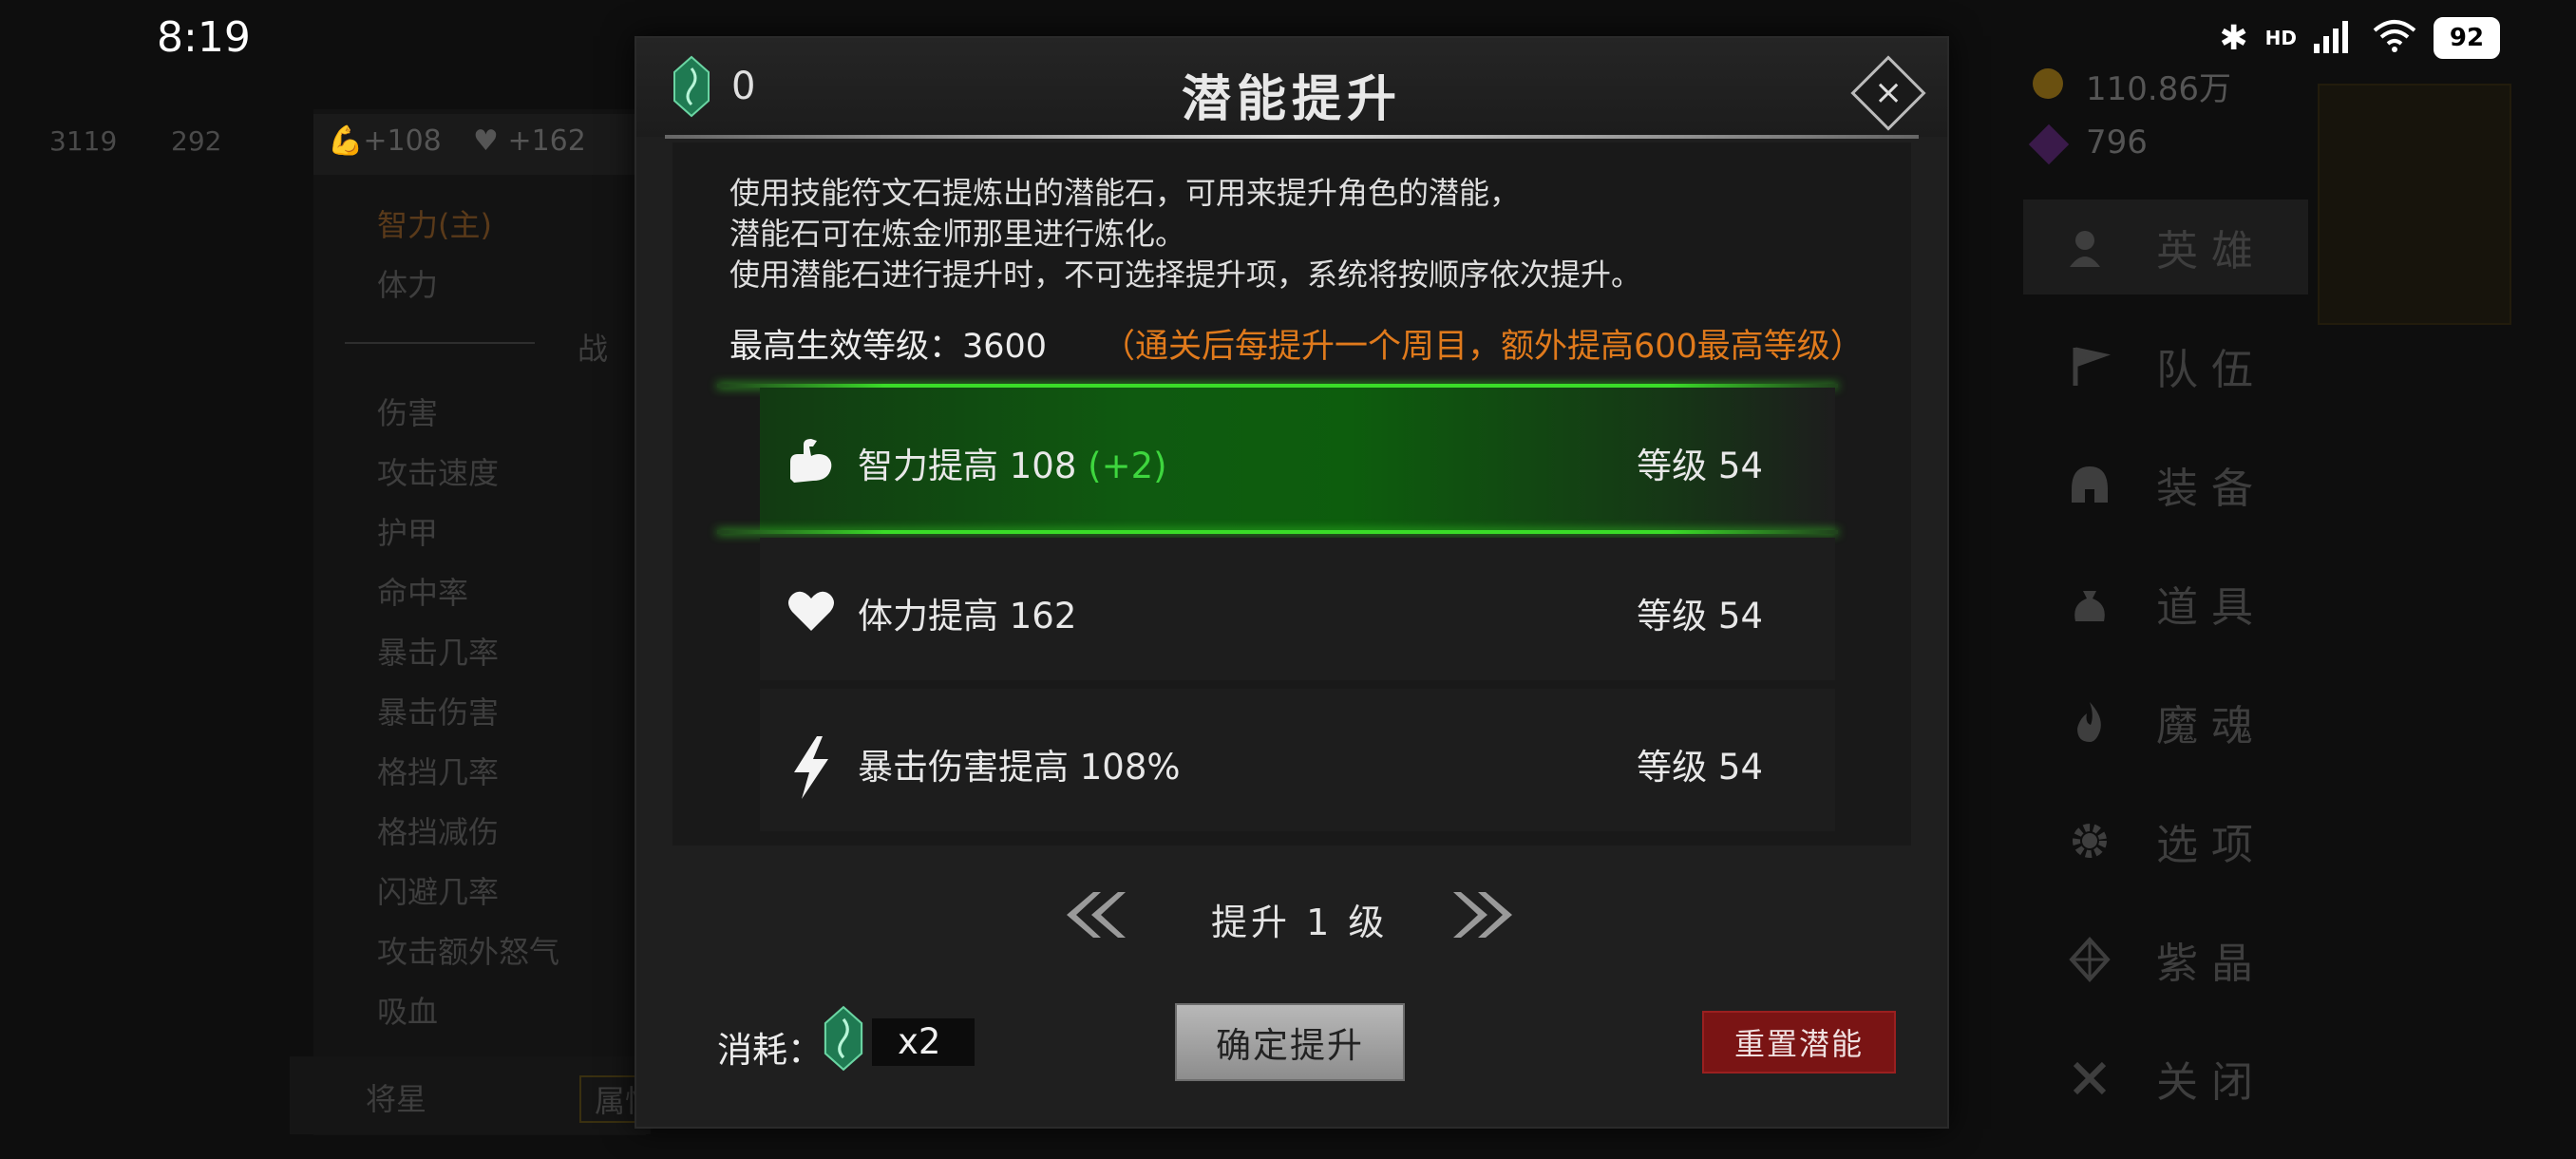  What do you see at coordinates (1277, 532) in the screenshot?
I see `selected-row-bottom-border` at bounding box center [1277, 532].